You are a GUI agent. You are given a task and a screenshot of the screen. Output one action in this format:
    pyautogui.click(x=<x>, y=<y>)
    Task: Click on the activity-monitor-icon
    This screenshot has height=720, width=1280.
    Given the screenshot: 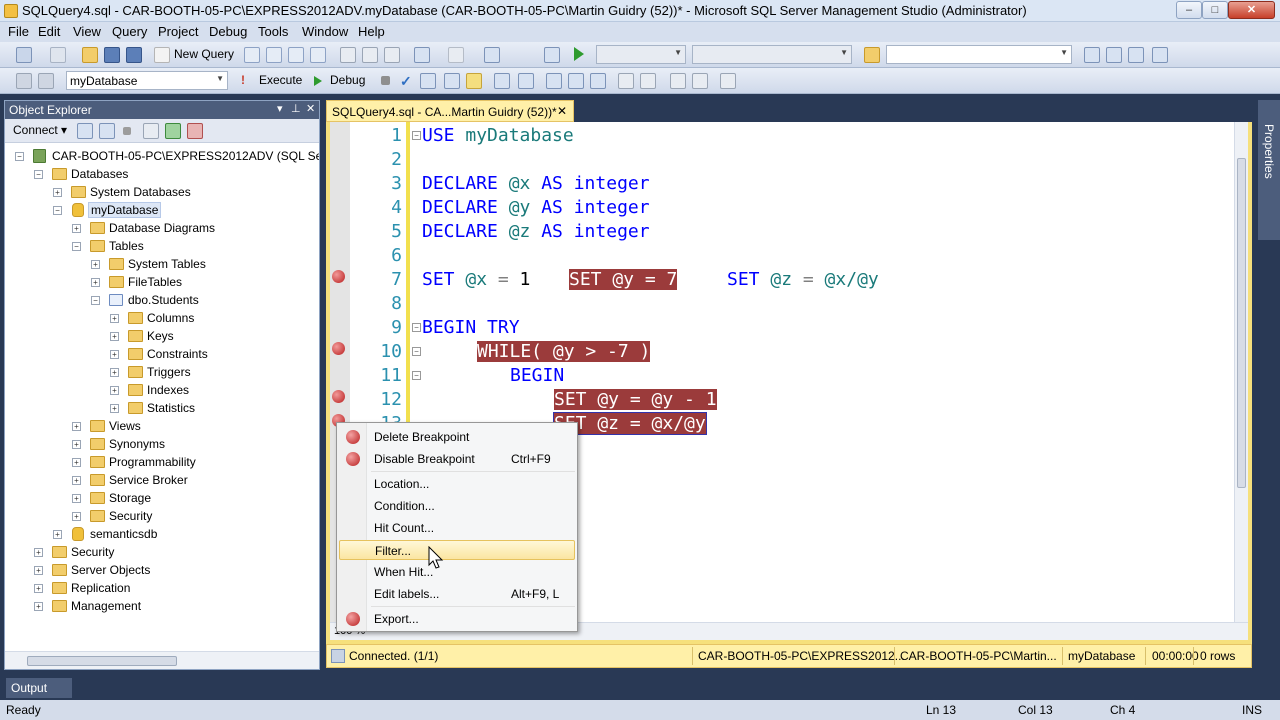 What is the action you would take?
    pyautogui.click(x=552, y=55)
    